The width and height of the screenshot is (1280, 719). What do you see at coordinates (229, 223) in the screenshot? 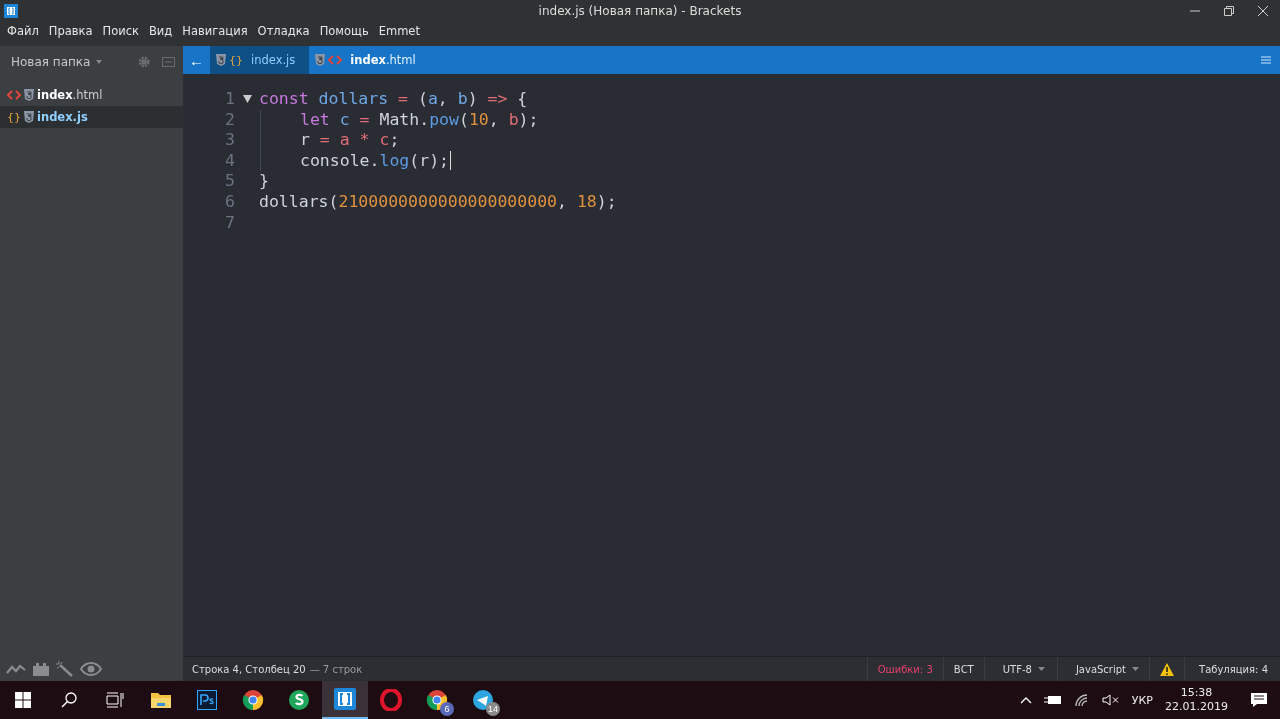
I see `line-number: 7` at bounding box center [229, 223].